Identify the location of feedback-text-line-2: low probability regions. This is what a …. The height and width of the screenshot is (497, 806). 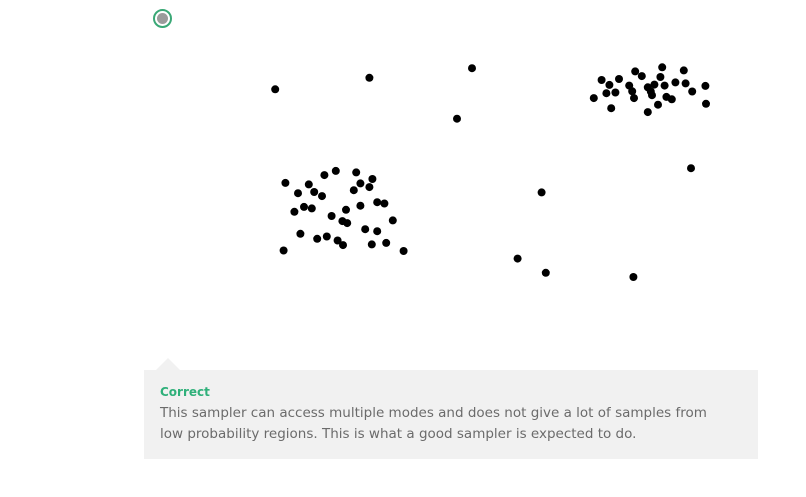
(398, 434).